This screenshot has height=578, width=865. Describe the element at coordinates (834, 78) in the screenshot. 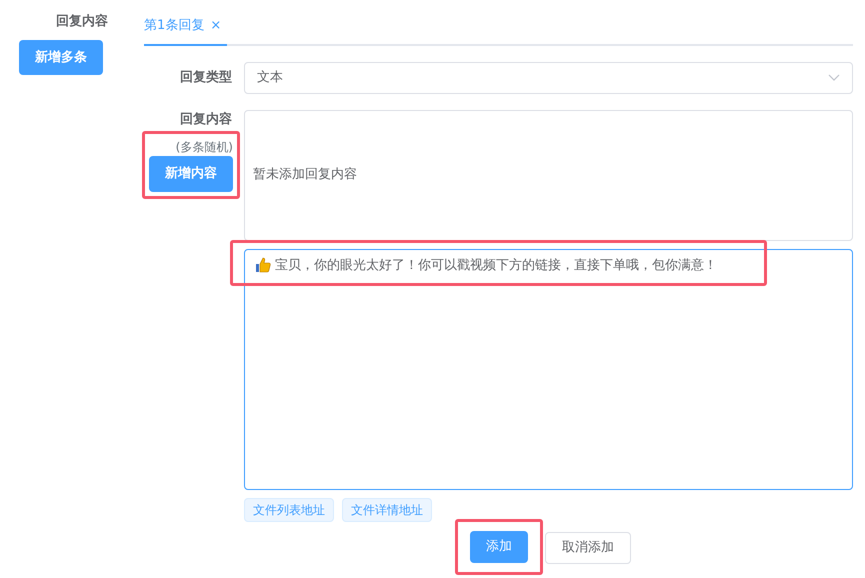

I see `chevron-down-icon` at that location.